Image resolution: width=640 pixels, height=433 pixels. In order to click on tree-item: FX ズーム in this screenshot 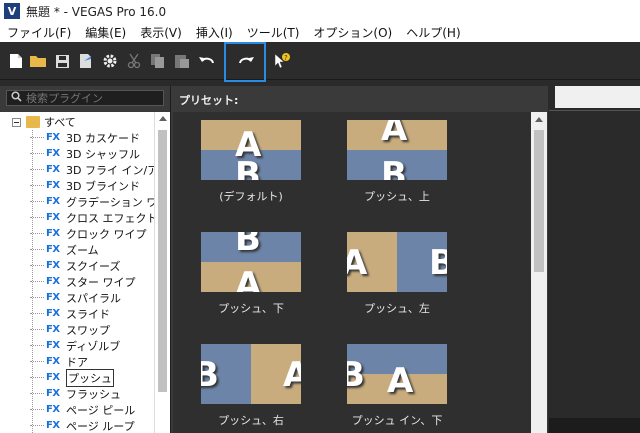, I will do `click(64, 249)`.